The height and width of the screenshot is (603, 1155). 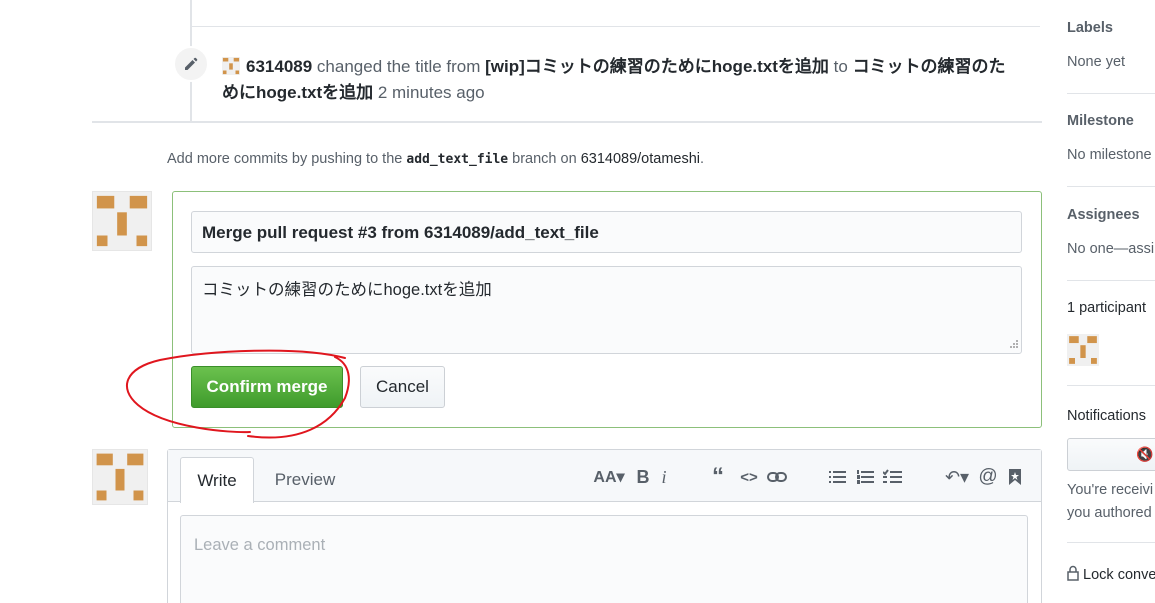 What do you see at coordinates (1083, 350) in the screenshot?
I see `participant-avatar` at bounding box center [1083, 350].